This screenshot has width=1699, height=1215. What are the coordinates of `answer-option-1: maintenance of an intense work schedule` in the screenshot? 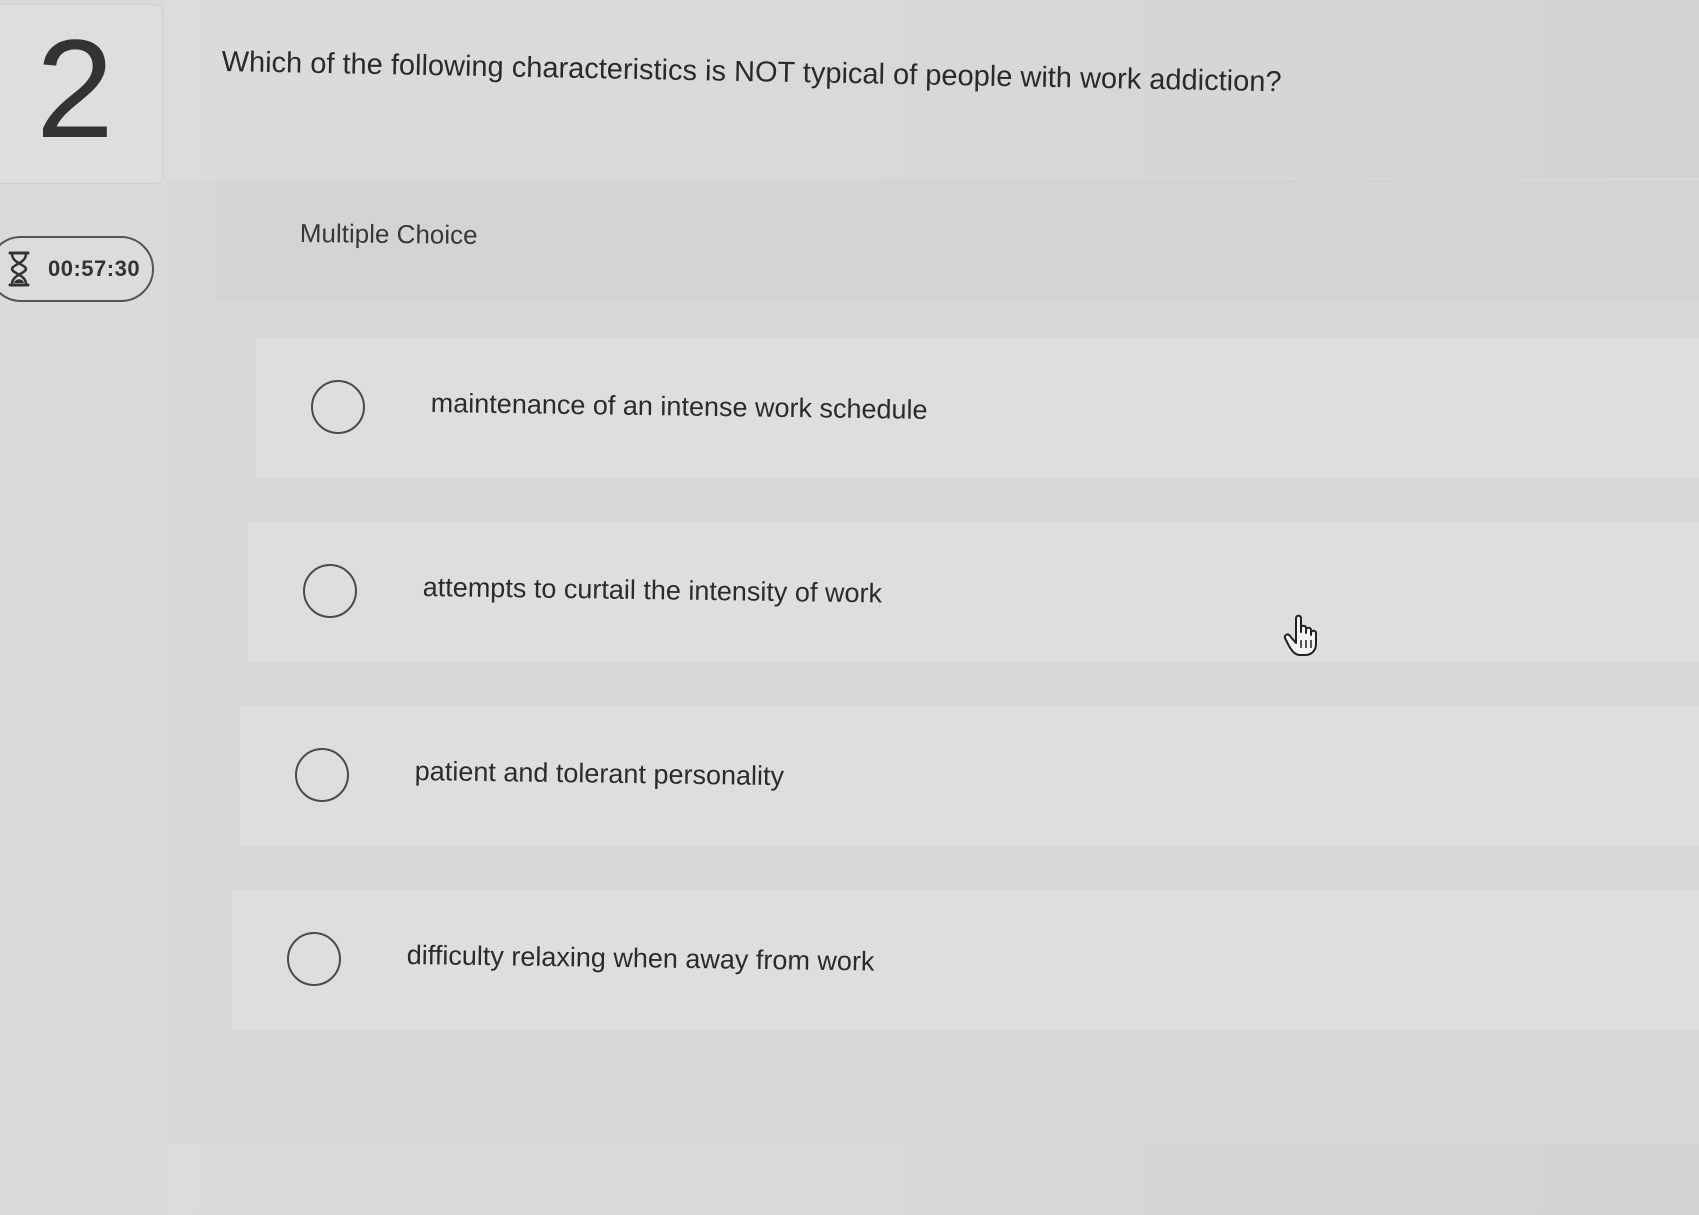 It's located at (977, 408).